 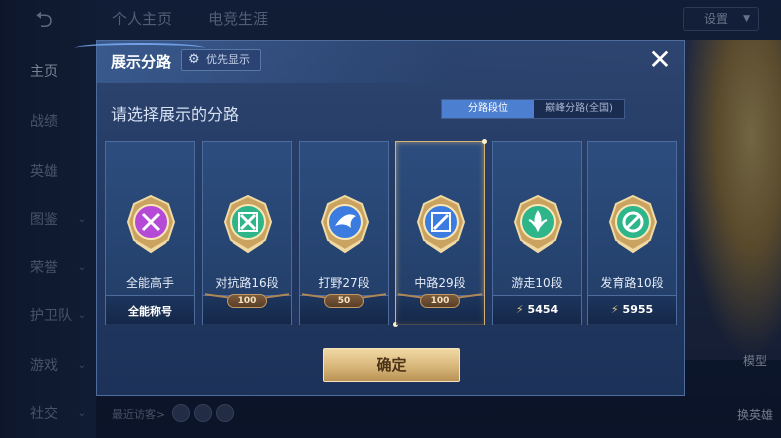 I want to click on lane-type-segmented-control: 分路段位 巅峰分路(全国), so click(x=533, y=109).